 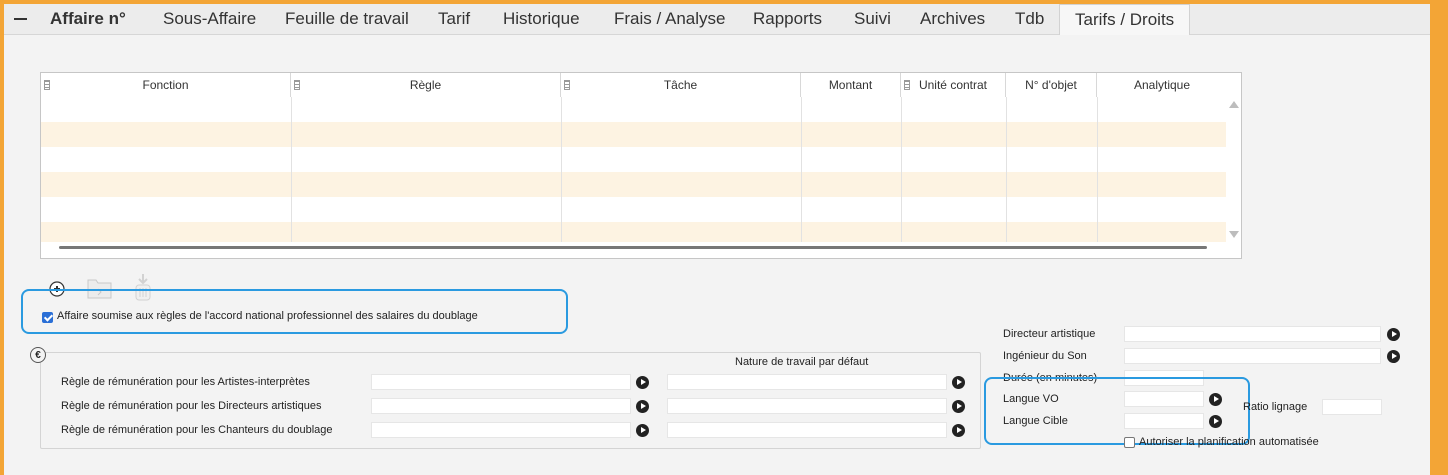 What do you see at coordinates (1393, 356) in the screenshot?
I see `ingenieur-son-go-icon` at bounding box center [1393, 356].